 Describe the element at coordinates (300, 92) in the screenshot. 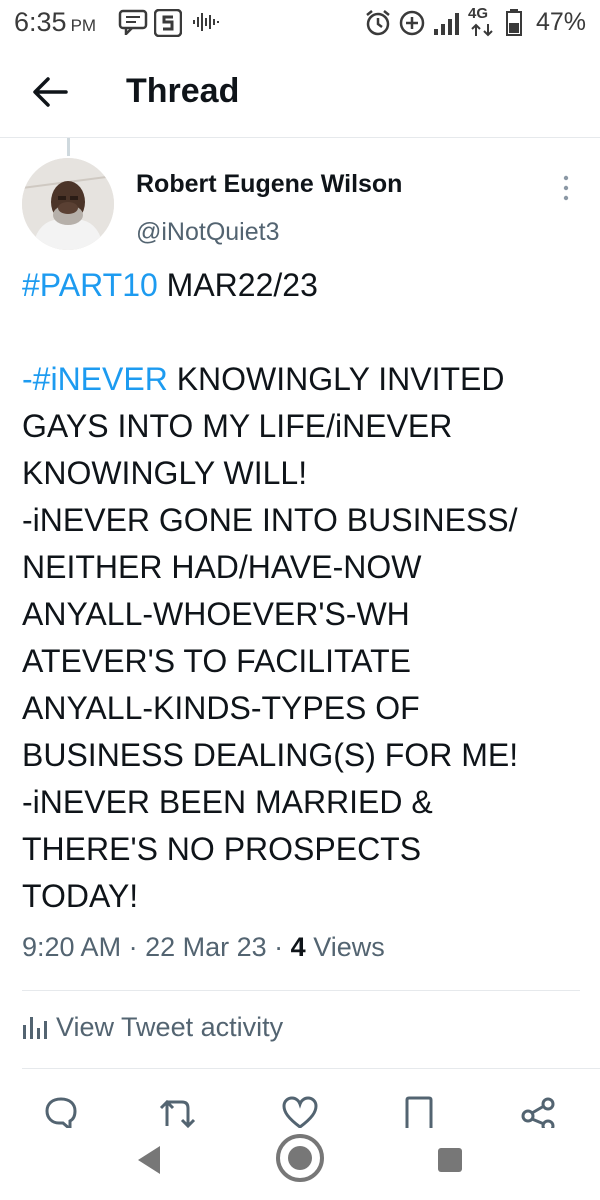

I see `thread-header: Thread` at that location.